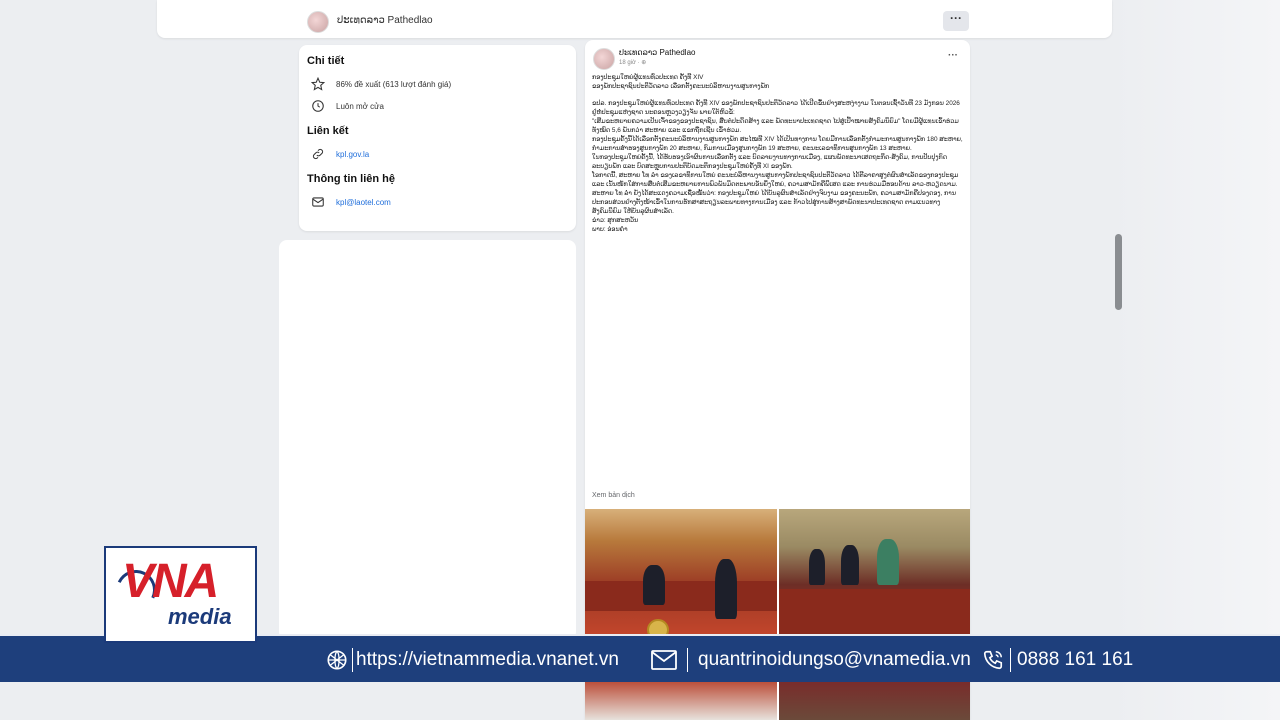 This screenshot has width=1280, height=720. I want to click on rating-row: 86% đề xuất (613 lượt đánh giá), so click(437, 84).